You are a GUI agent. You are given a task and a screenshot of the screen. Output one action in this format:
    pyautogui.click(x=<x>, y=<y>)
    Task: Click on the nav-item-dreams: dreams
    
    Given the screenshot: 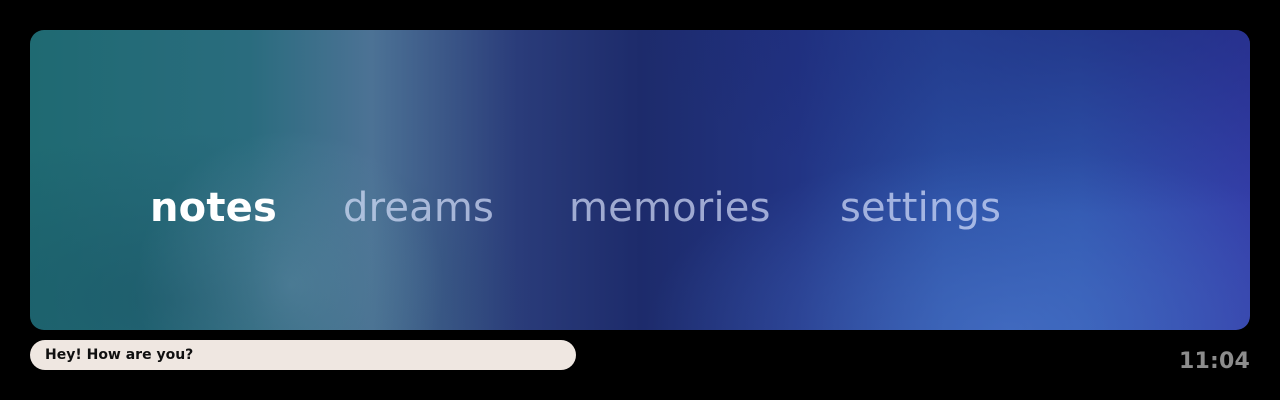 What is the action you would take?
    pyautogui.click(x=418, y=208)
    